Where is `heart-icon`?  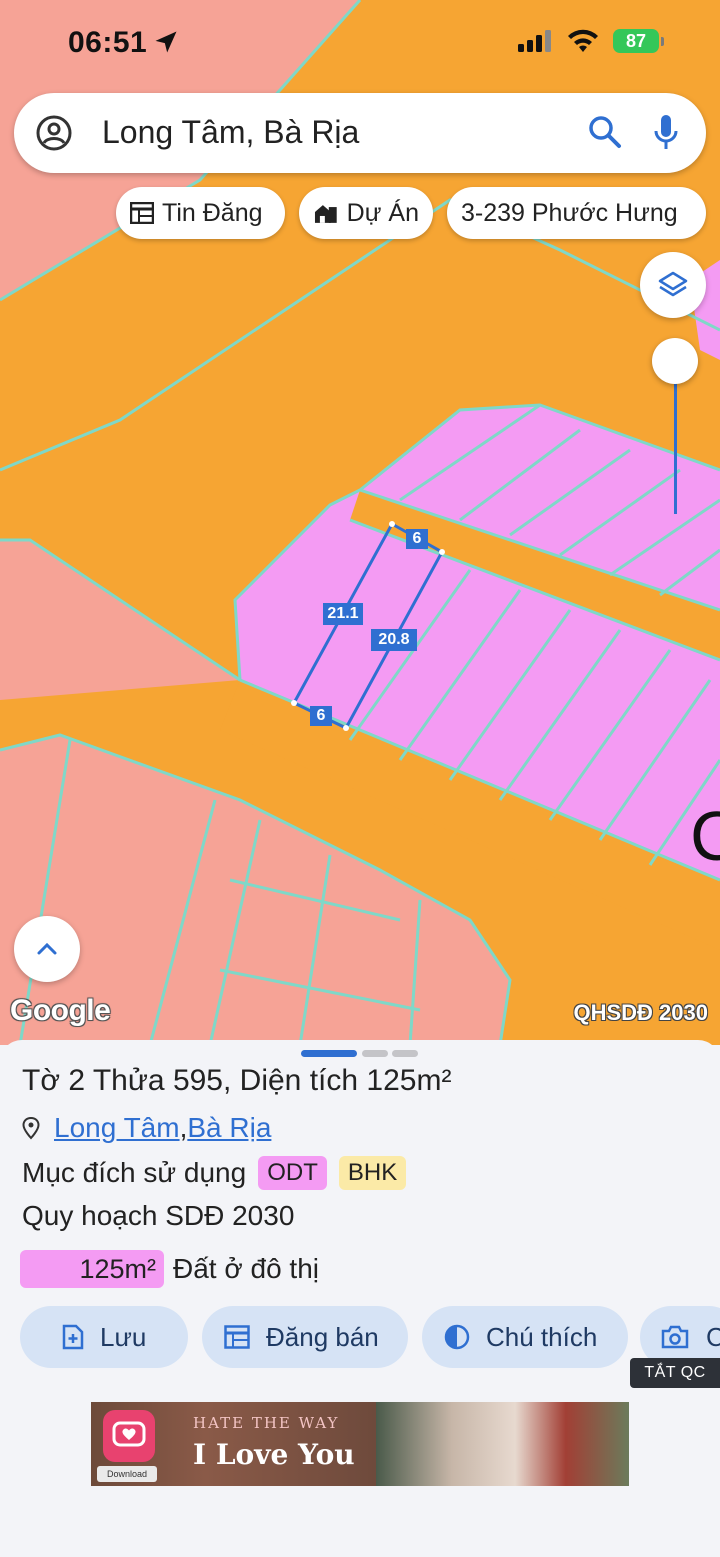
heart-icon is located at coordinates (129, 1434).